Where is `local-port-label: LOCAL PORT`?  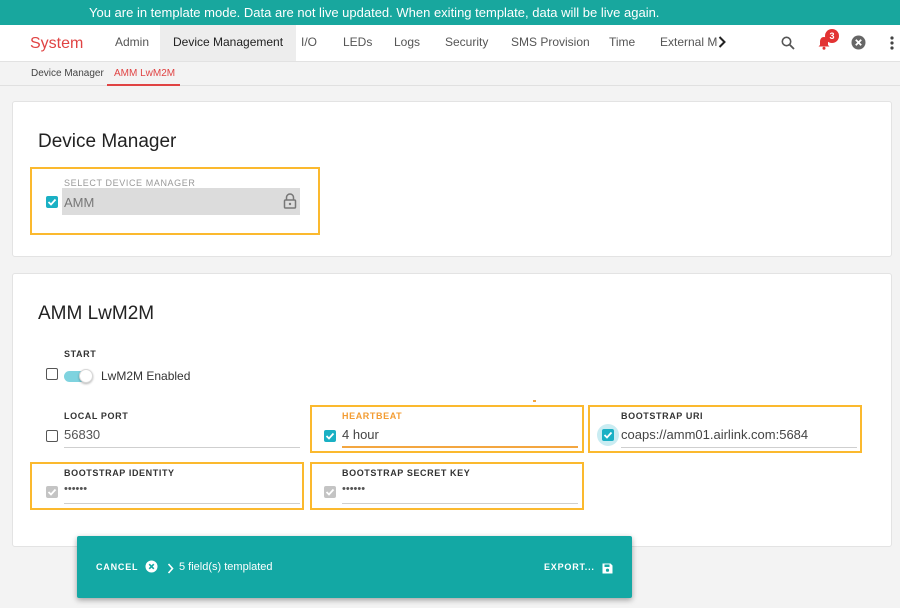 local-port-label: LOCAL PORT is located at coordinates (96, 416).